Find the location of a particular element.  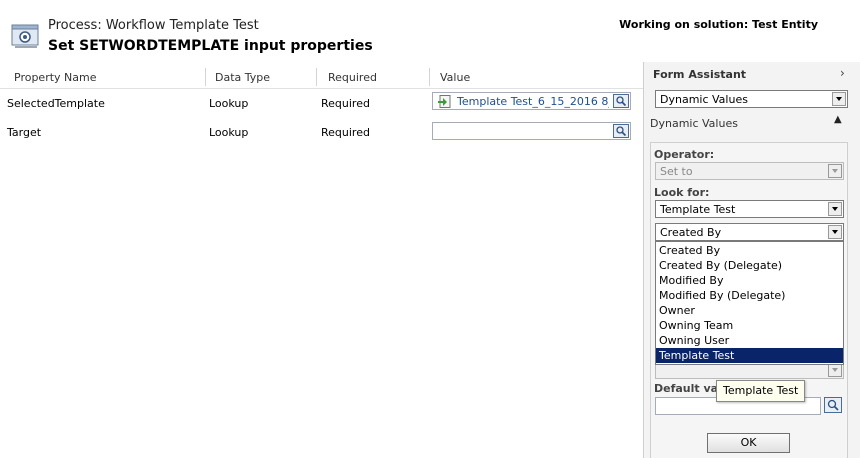

entity-record-icon is located at coordinates (444, 103).